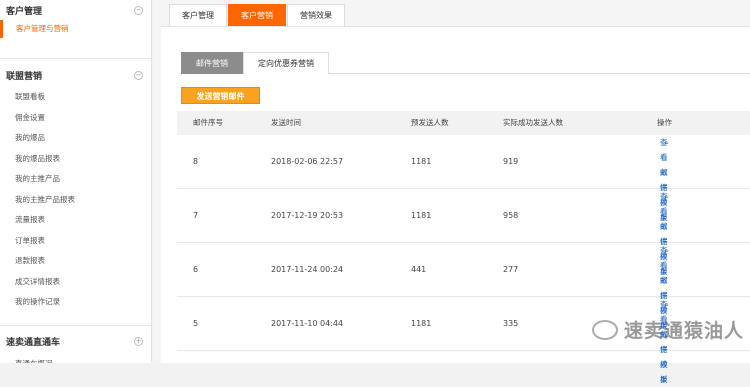  Describe the element at coordinates (220, 95) in the screenshot. I see `send-marketing-email-button: 发送营销邮件` at that location.